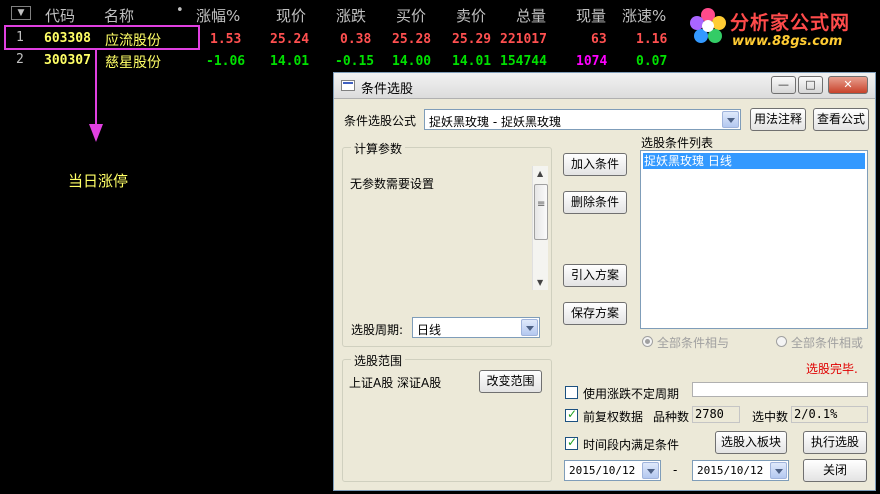 This screenshot has height=494, width=880. I want to click on radio-all-or, so click(781, 341).